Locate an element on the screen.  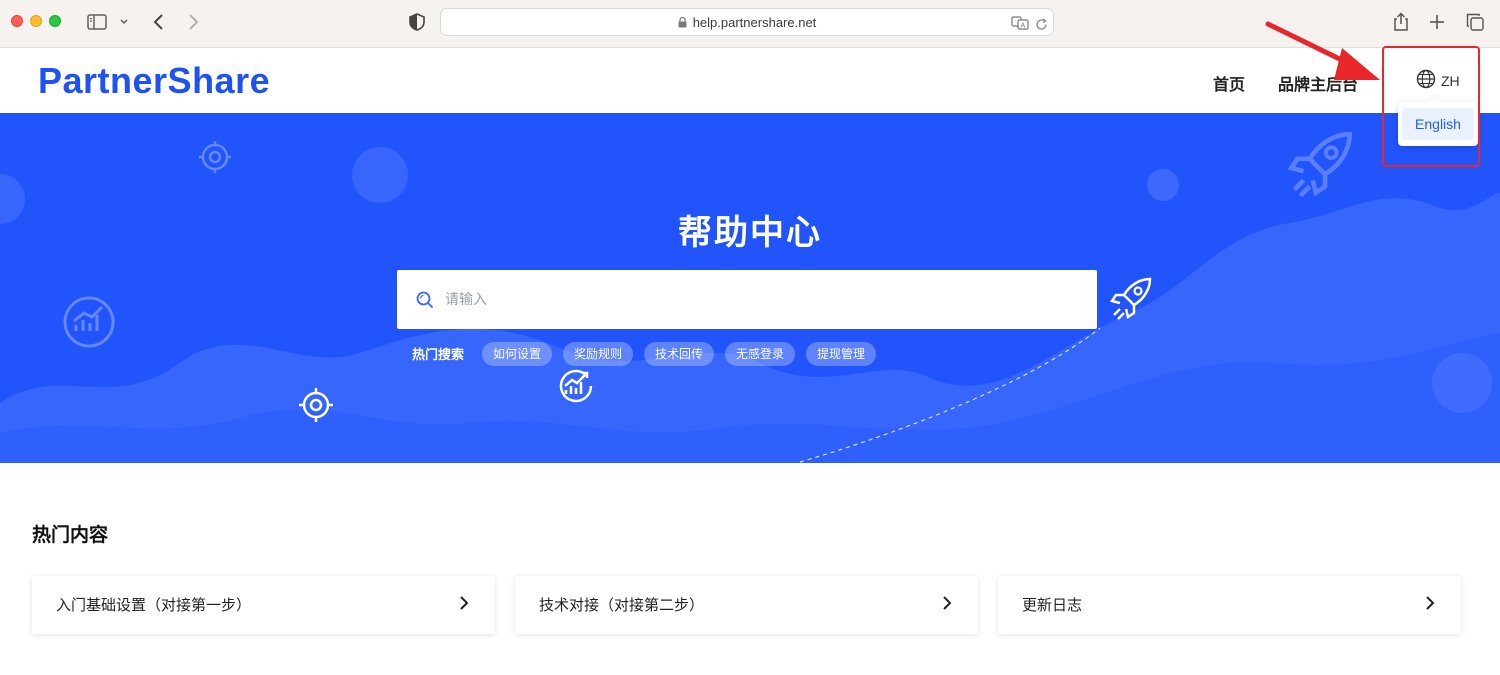
search-input is located at coordinates (760, 299).